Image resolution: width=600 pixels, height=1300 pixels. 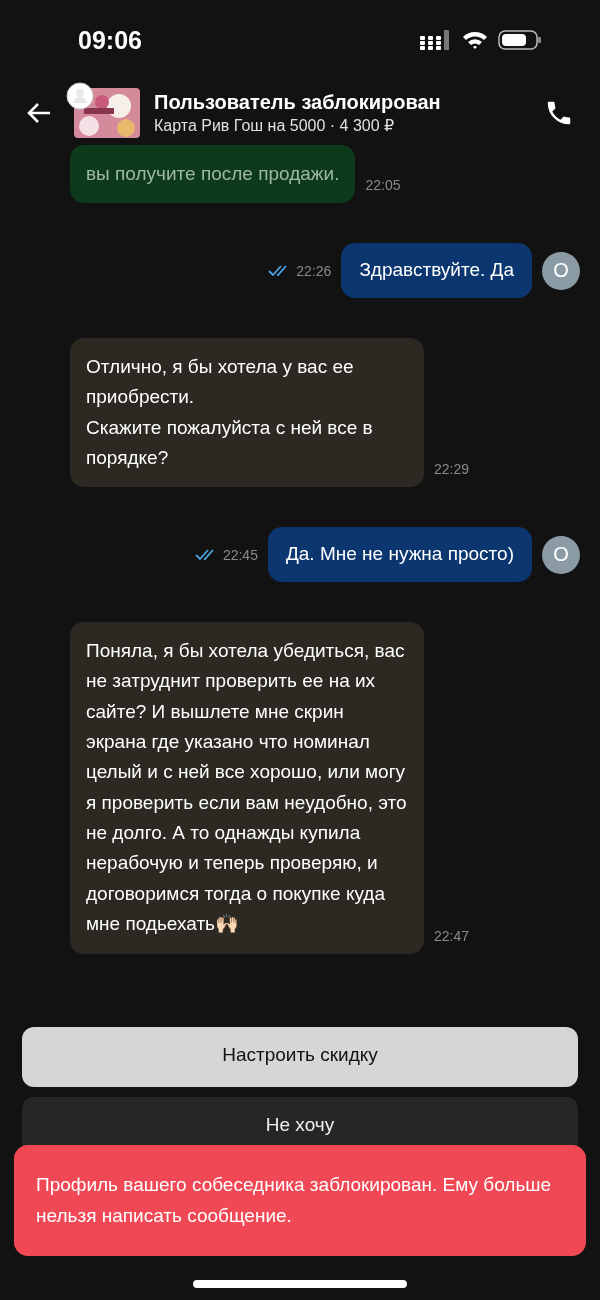 I want to click on message-bubble: Отлично, я бы хотела у вас ее приобрести. Скажите пожалуйста с ней все в порядке?, so click(x=247, y=412).